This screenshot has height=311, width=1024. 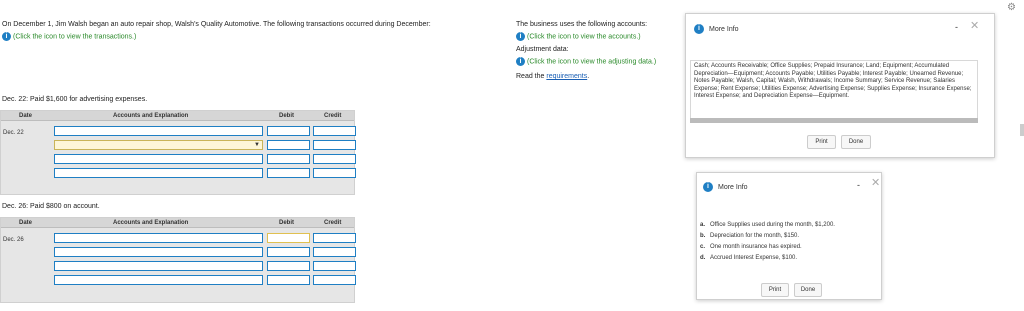 I want to click on read-requirements: Read the requirements., so click(x=553, y=76).